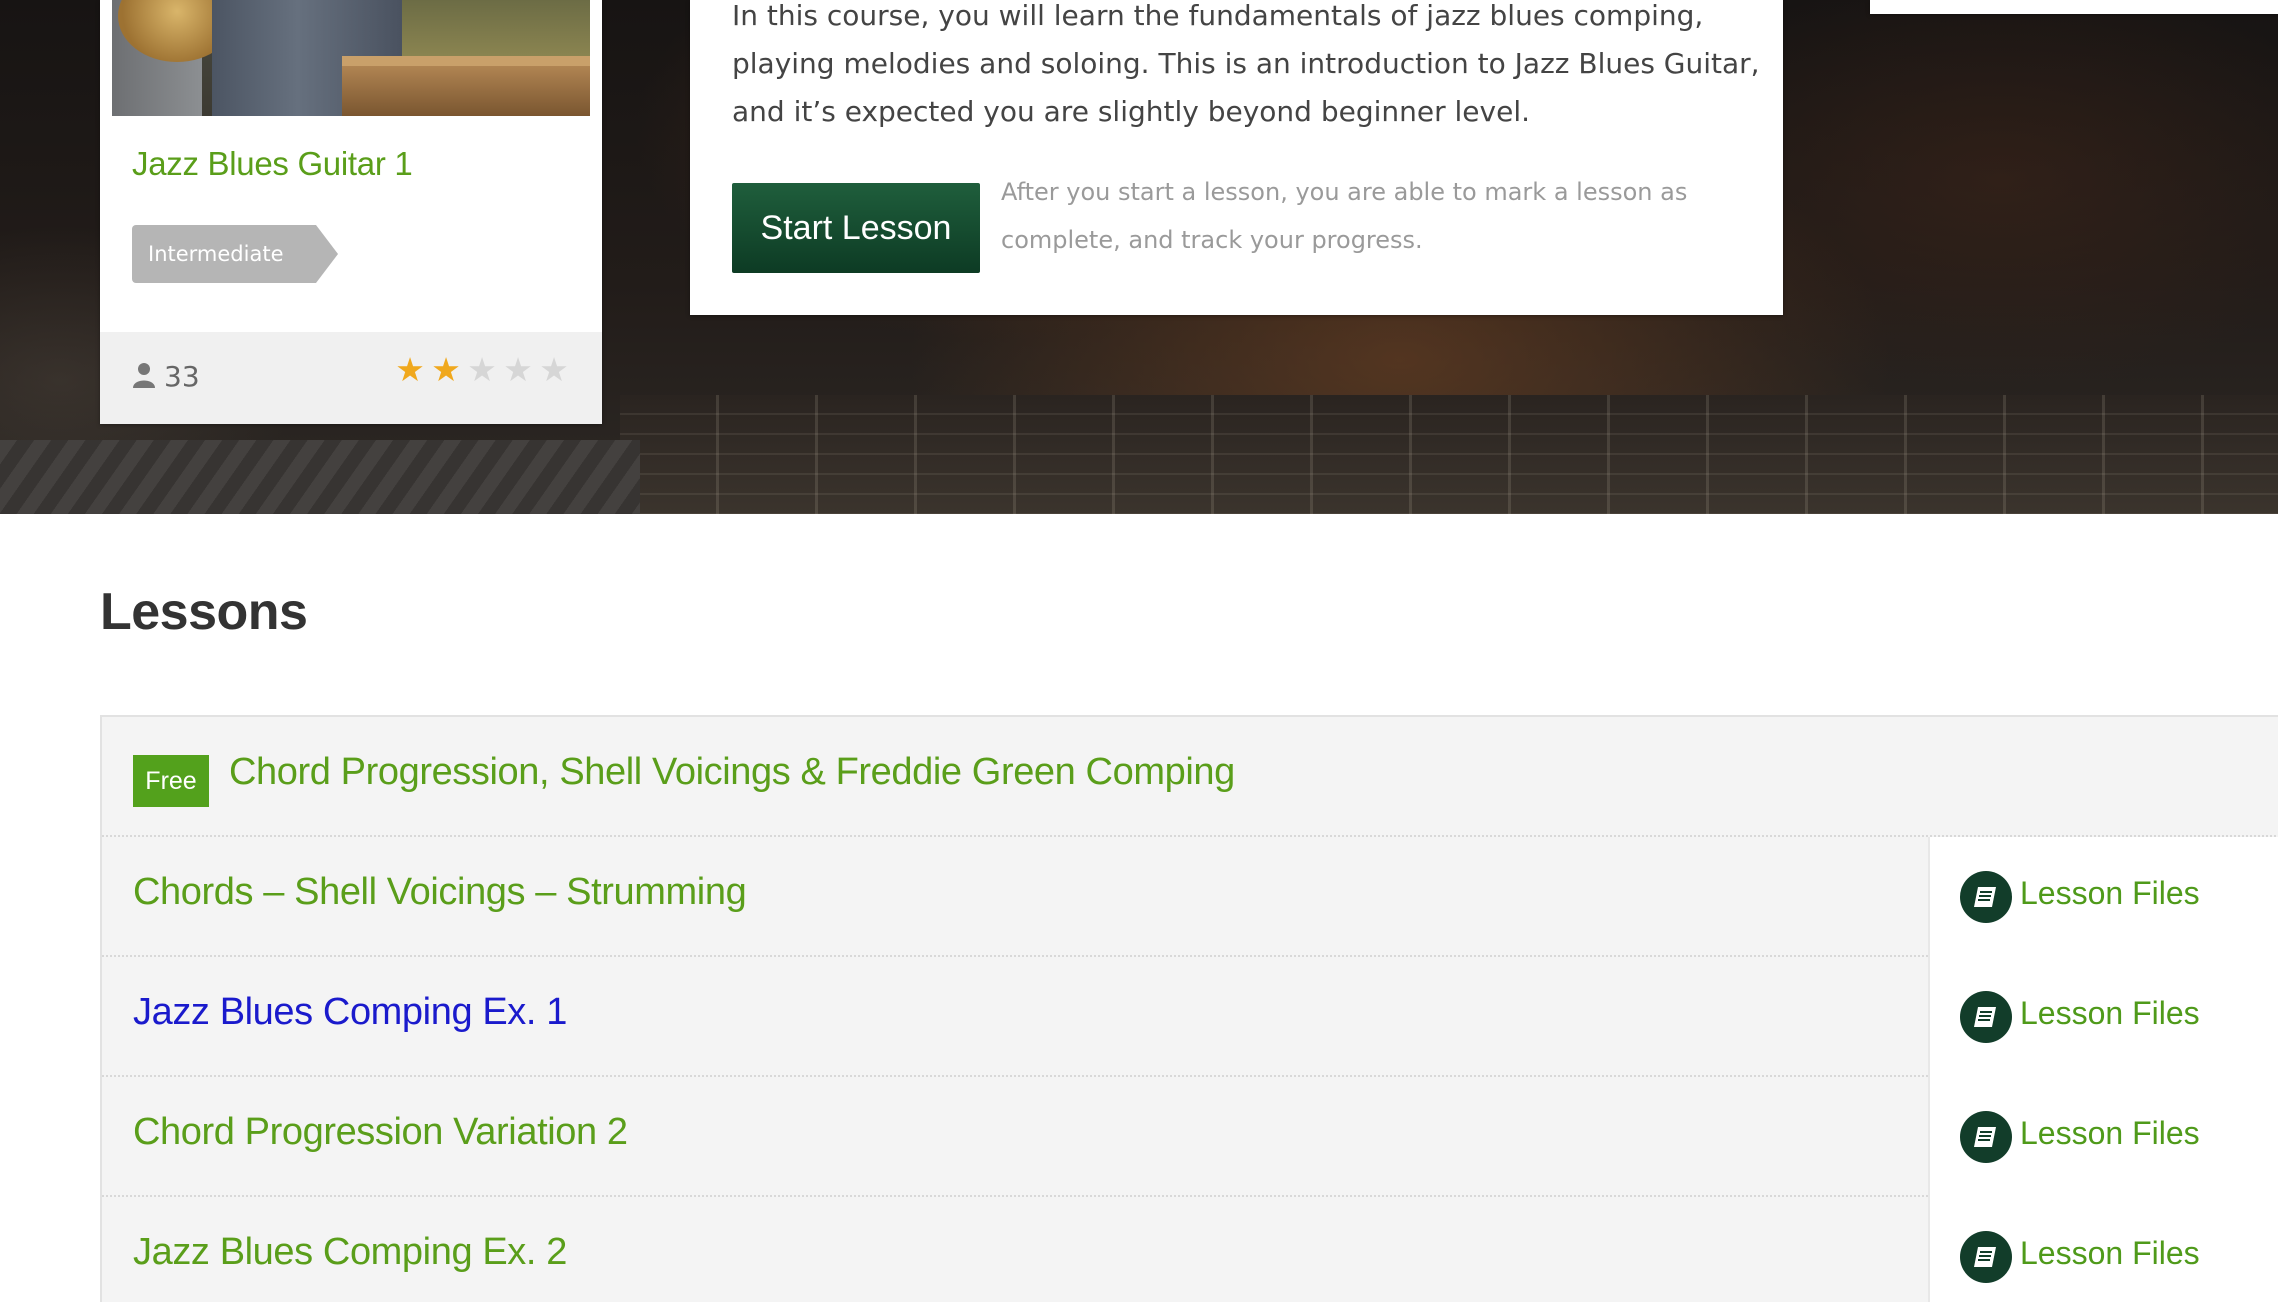 Image resolution: width=2278 pixels, height=1302 pixels. What do you see at coordinates (144, 375) in the screenshot?
I see `user-icon` at bounding box center [144, 375].